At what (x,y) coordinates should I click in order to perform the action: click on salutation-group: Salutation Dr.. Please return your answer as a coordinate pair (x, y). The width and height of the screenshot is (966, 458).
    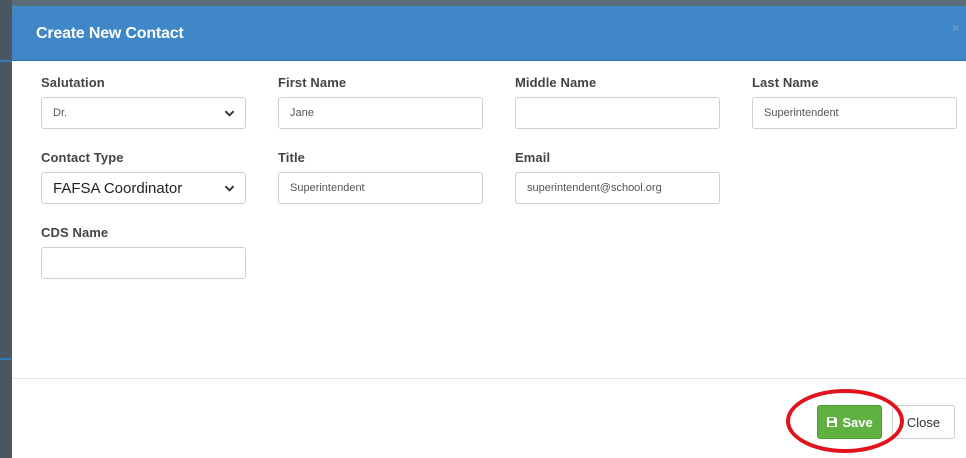
    Looking at the image, I should click on (143, 102).